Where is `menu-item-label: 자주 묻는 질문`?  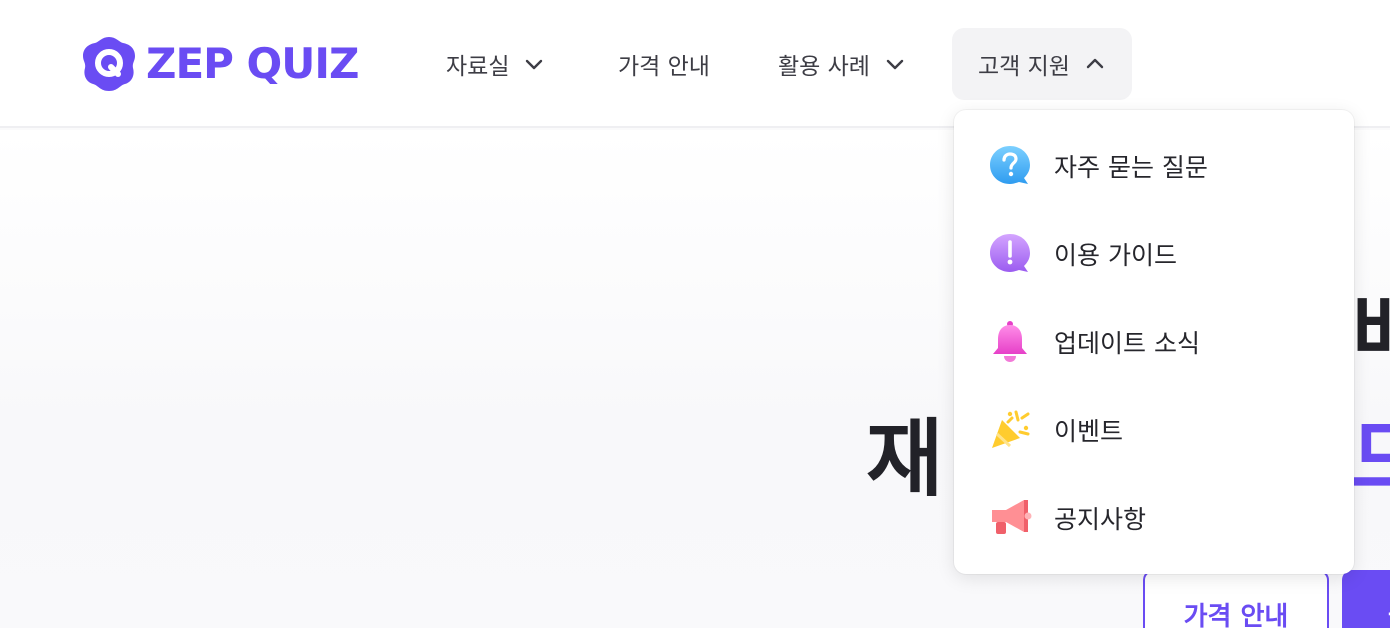
menu-item-label: 자주 묻는 질문 is located at coordinates (1131, 167).